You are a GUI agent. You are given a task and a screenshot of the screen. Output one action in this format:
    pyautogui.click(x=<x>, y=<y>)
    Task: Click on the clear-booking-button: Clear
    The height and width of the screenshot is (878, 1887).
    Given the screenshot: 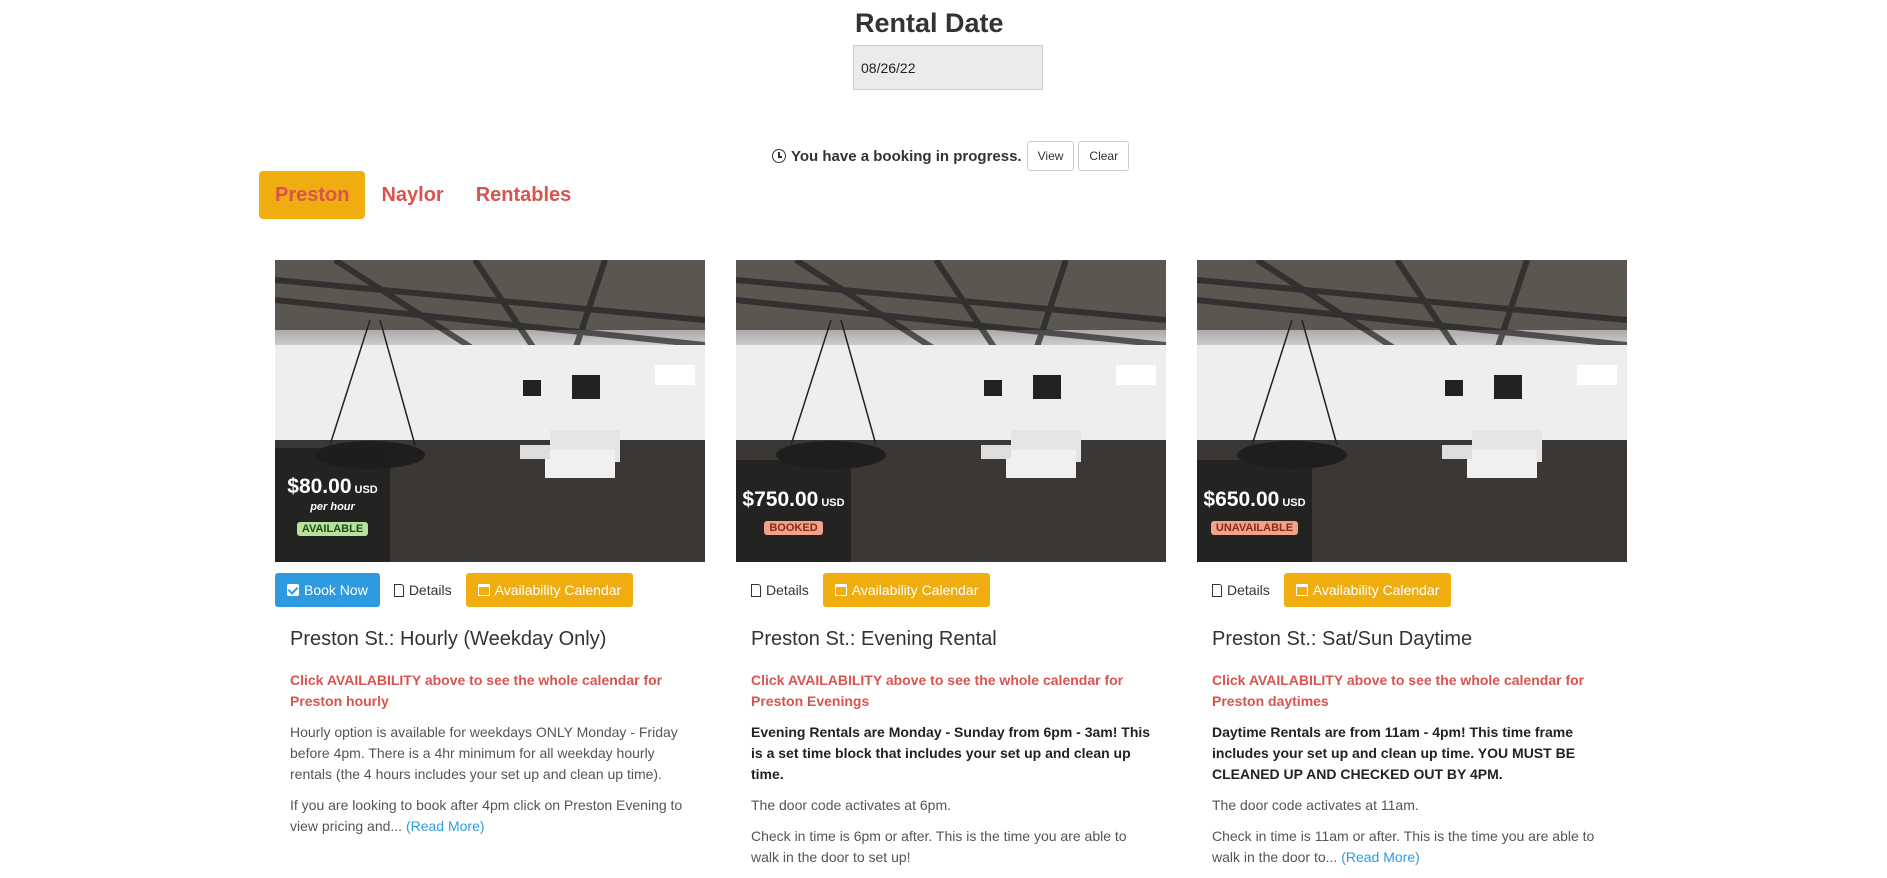 What is the action you would take?
    pyautogui.click(x=1104, y=156)
    